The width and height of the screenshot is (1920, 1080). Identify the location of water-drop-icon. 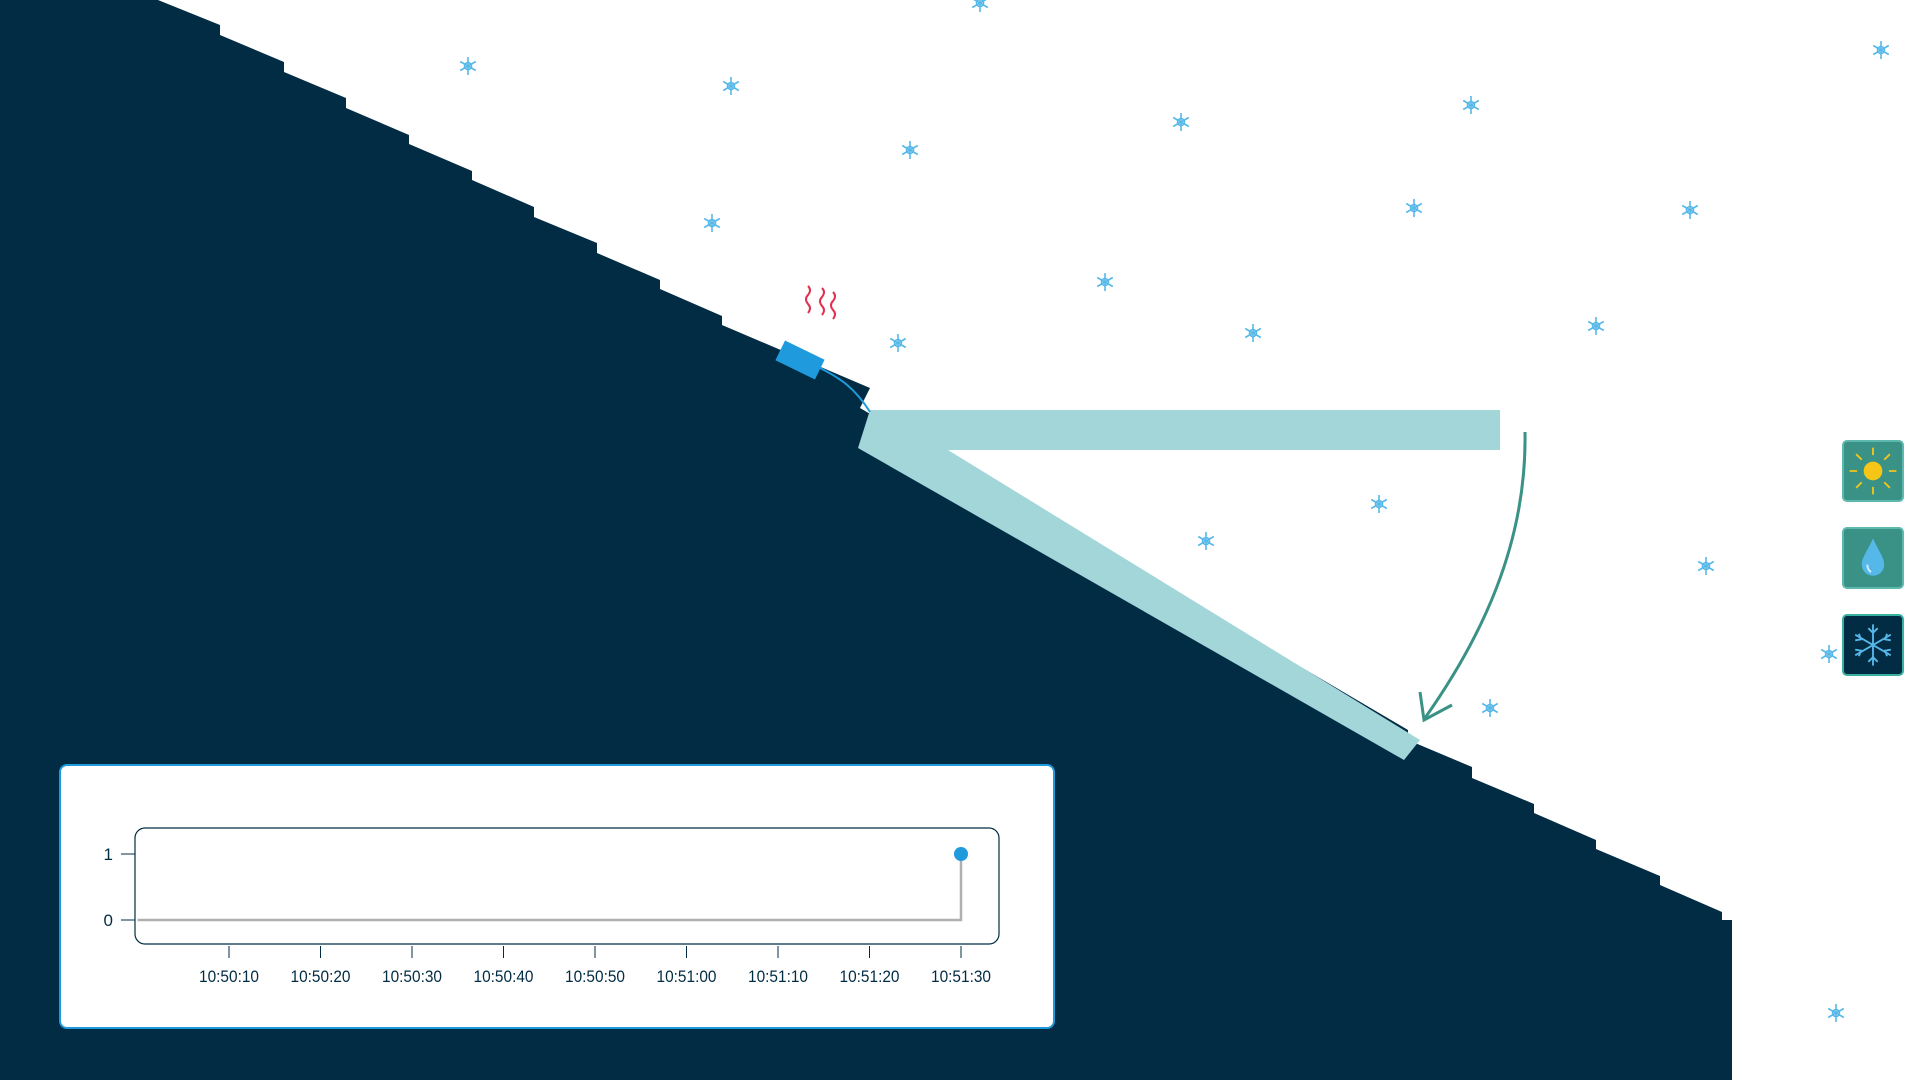
(1873, 557).